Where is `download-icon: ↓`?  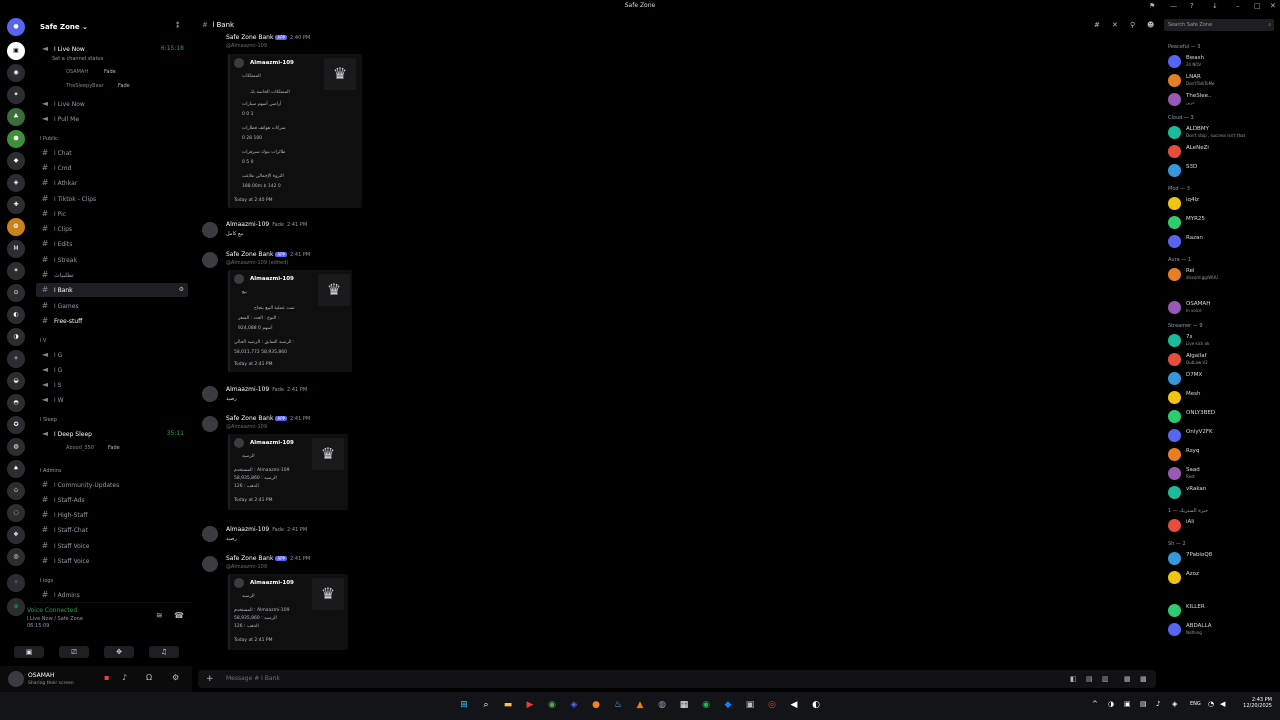
download-icon: ↓ is located at coordinates (1215, 6).